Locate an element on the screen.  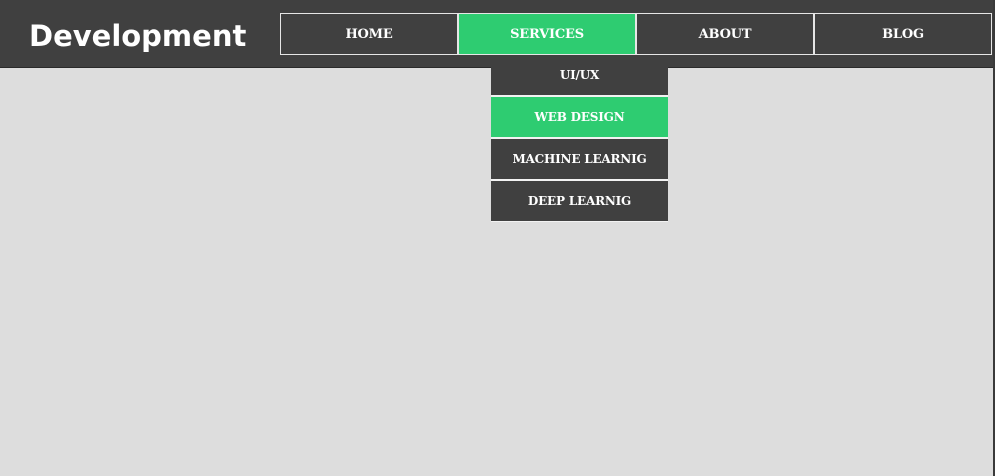
nav-item-blog: BLOG is located at coordinates (903, 34).